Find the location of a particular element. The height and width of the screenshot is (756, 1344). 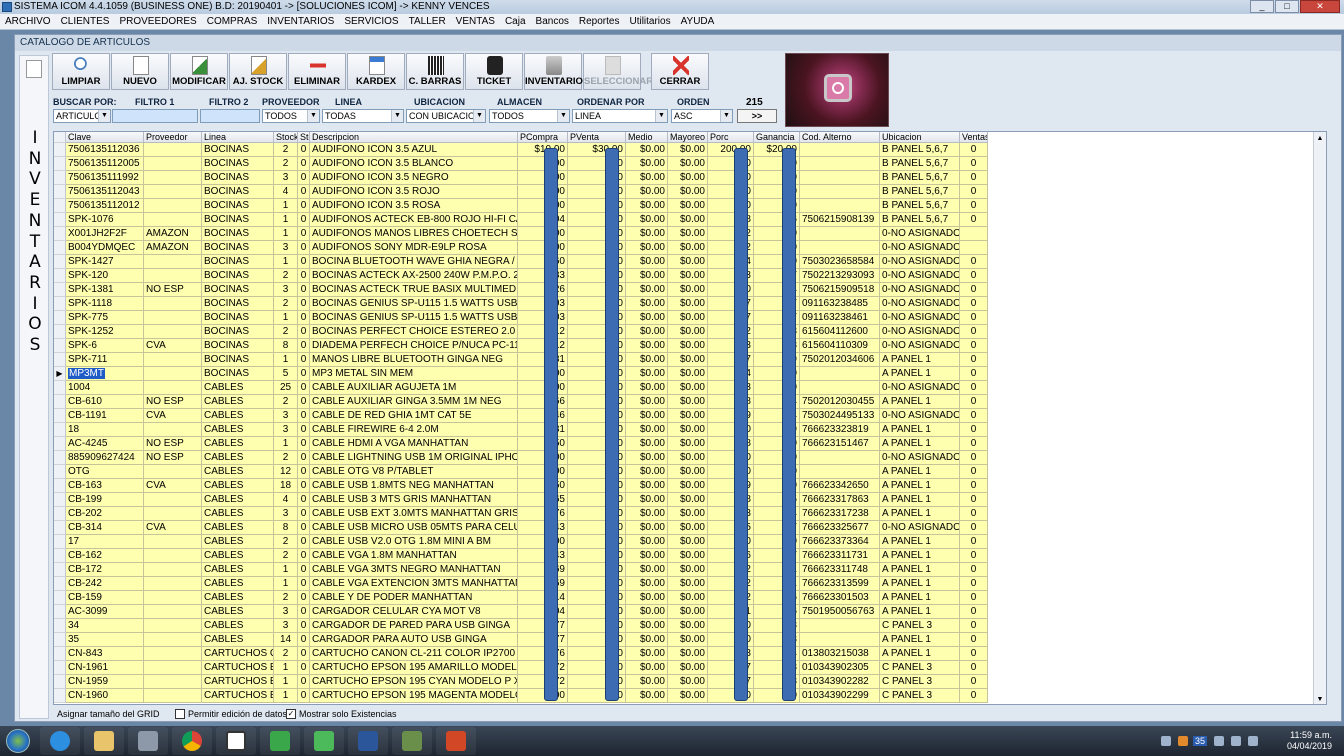

only-stock-checkbox: ✓ is located at coordinates (291, 714).